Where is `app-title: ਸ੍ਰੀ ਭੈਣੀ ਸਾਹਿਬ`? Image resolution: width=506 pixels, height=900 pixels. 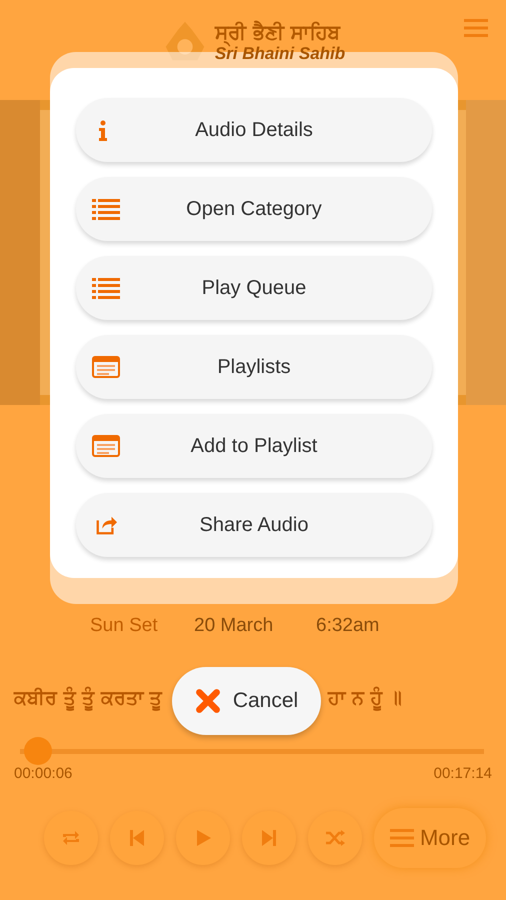
app-title: ਸ੍ਰੀ ਭੈਣੀ ਸਾਹਿਬ is located at coordinates (280, 32).